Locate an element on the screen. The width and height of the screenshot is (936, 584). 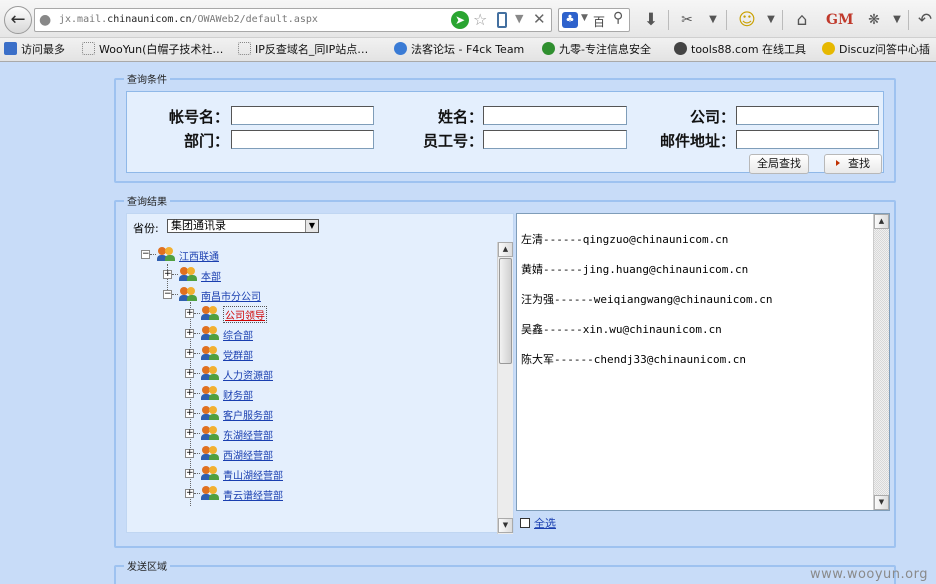
smiley-icon: ☺ is located at coordinates (747, 20).